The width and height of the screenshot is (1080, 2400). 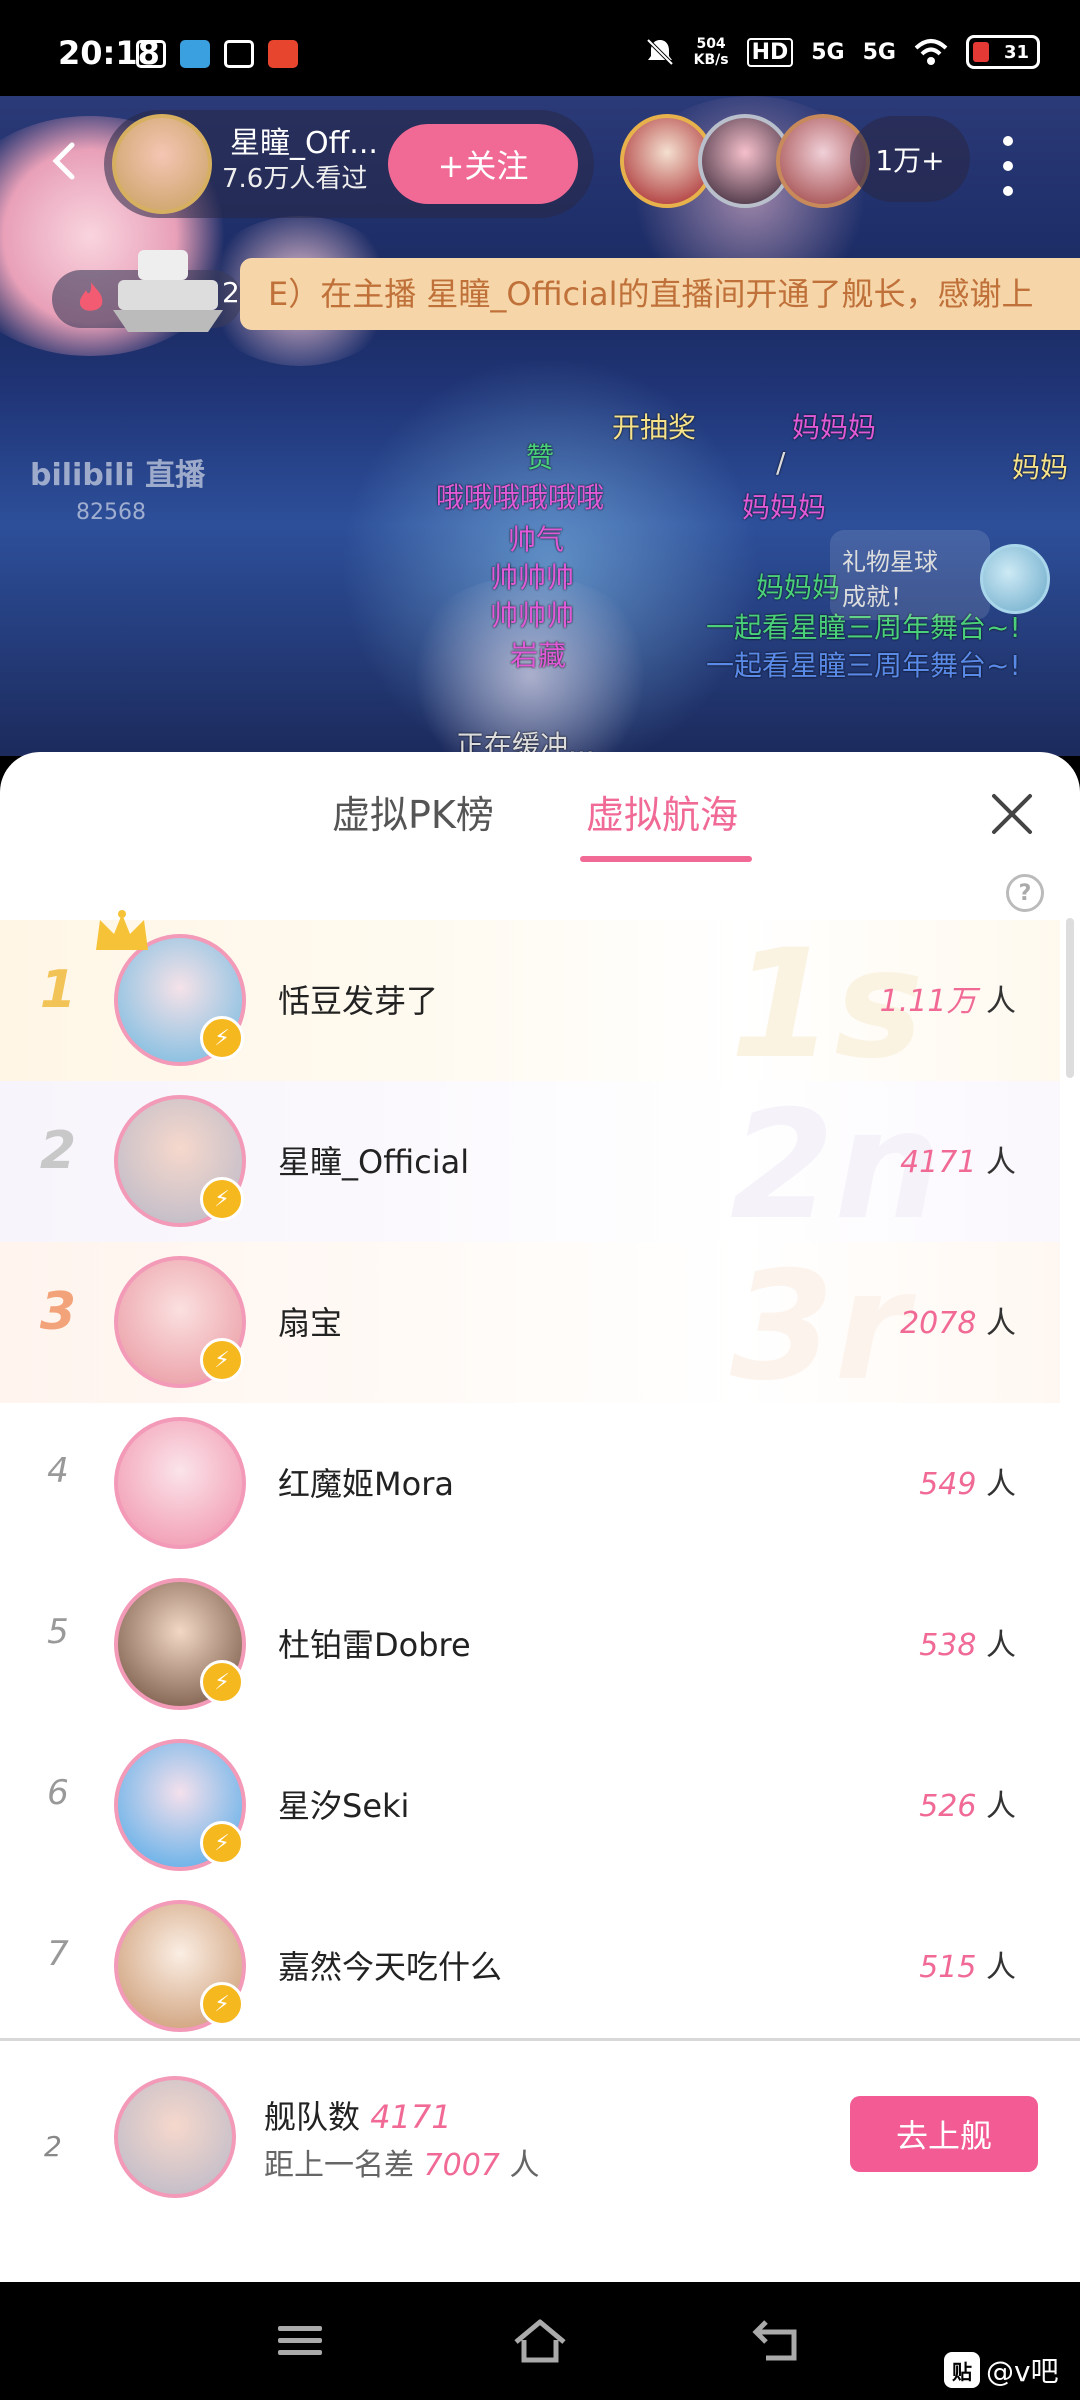 I want to click on board-ship-button: 去上舰, so click(x=944, y=2134).